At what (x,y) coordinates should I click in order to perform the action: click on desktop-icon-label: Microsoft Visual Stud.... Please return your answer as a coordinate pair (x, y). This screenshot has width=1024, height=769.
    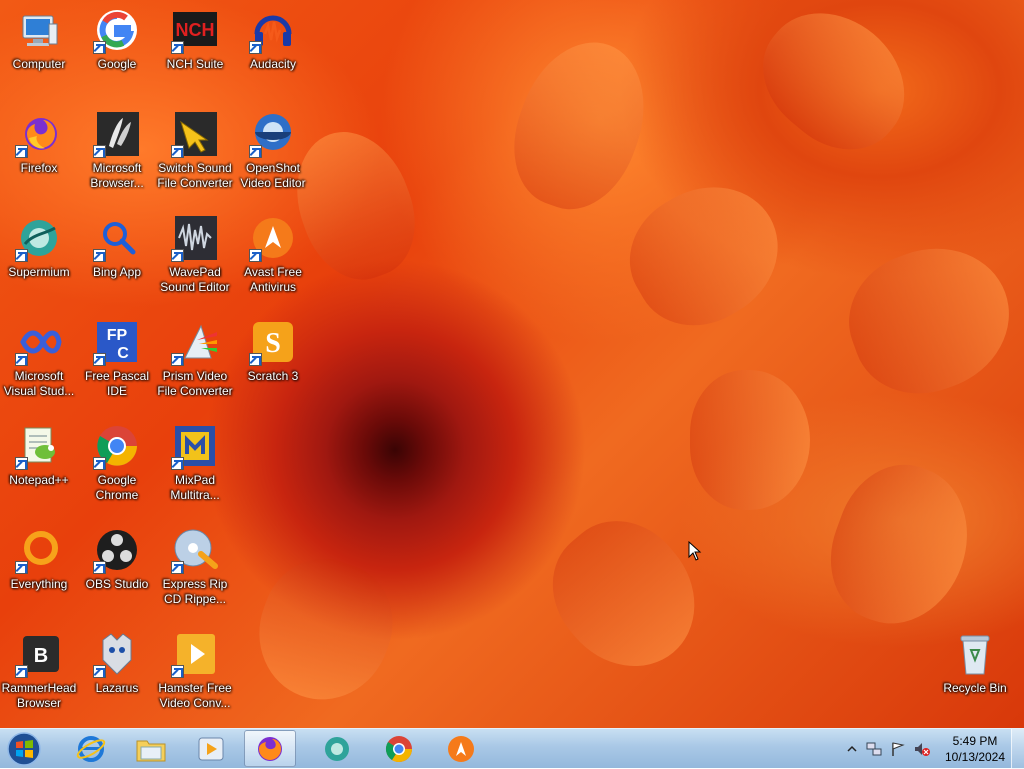
    Looking at the image, I should click on (39, 383).